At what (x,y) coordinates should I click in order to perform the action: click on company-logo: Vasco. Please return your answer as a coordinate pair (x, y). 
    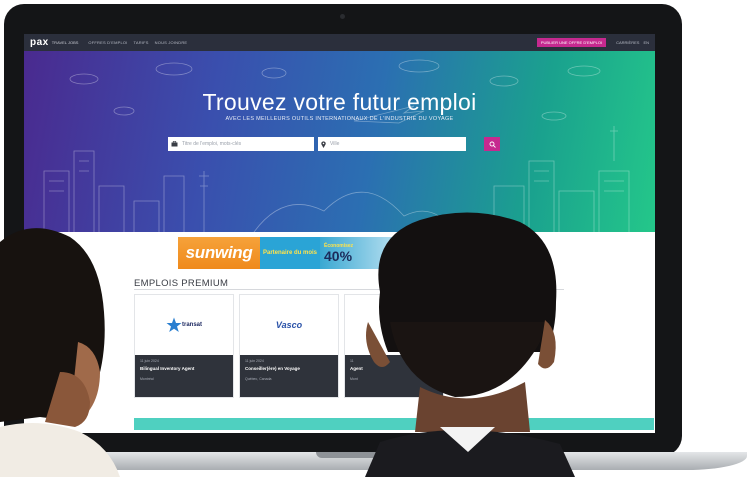
    Looking at the image, I should click on (289, 325).